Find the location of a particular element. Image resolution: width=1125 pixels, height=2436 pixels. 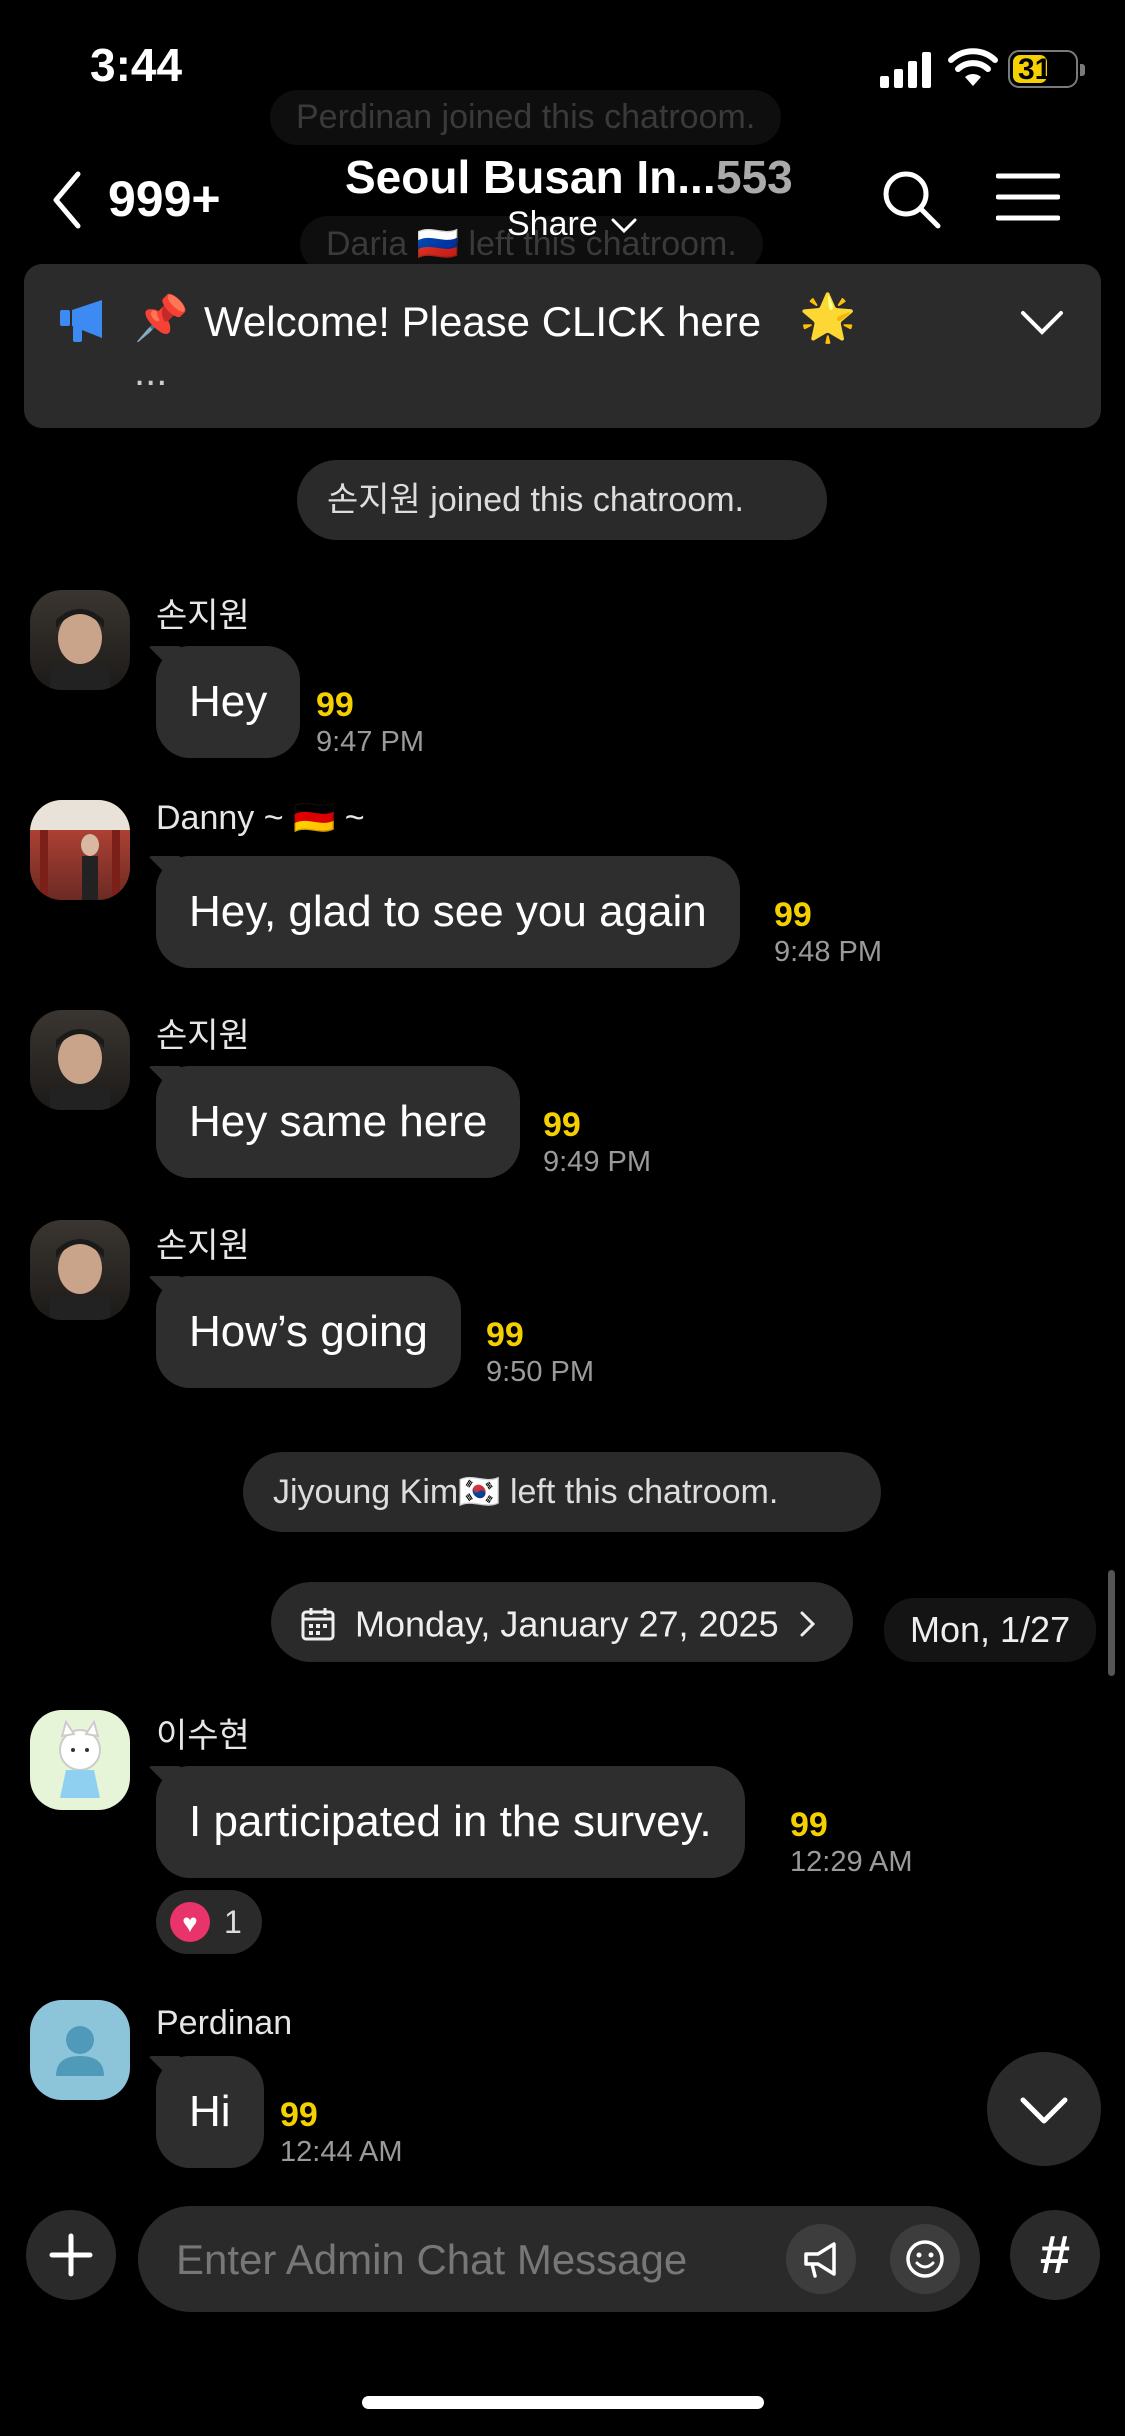

member-count: 553 is located at coordinates (754, 177).